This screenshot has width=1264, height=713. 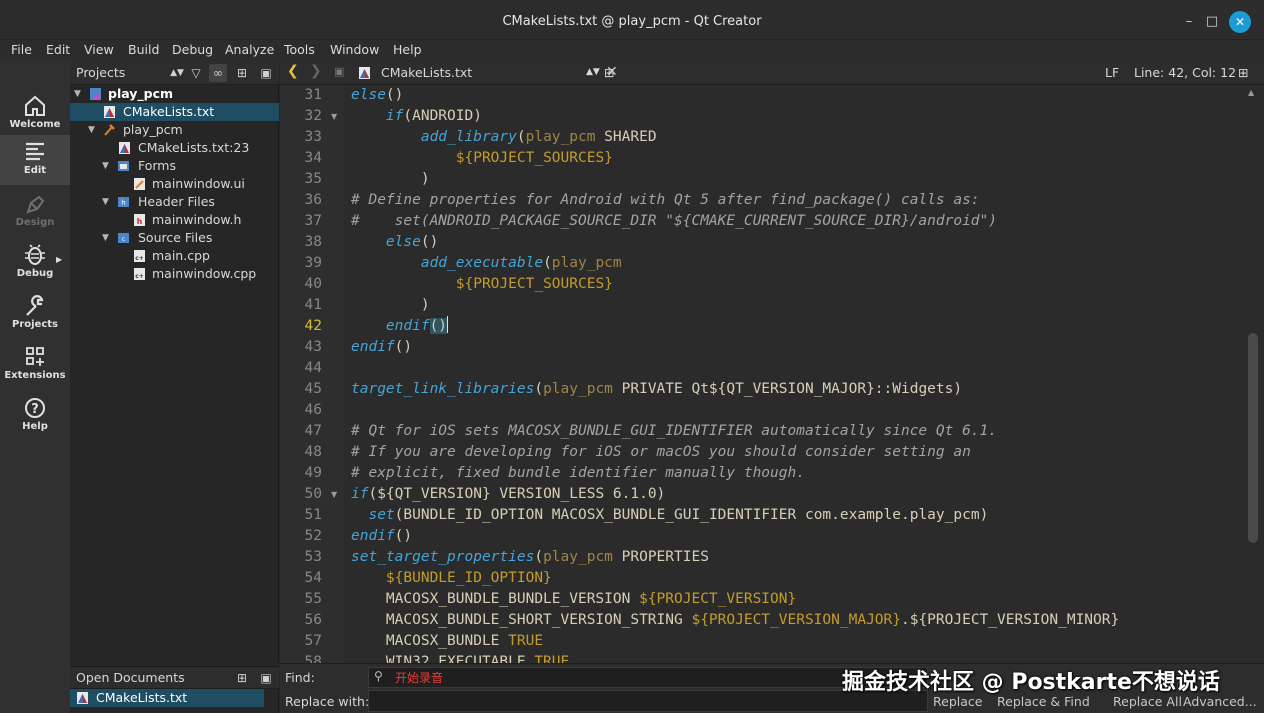 What do you see at coordinates (177, 73) in the screenshot?
I see `view-select-arrows-icon: ▲▼` at bounding box center [177, 73].